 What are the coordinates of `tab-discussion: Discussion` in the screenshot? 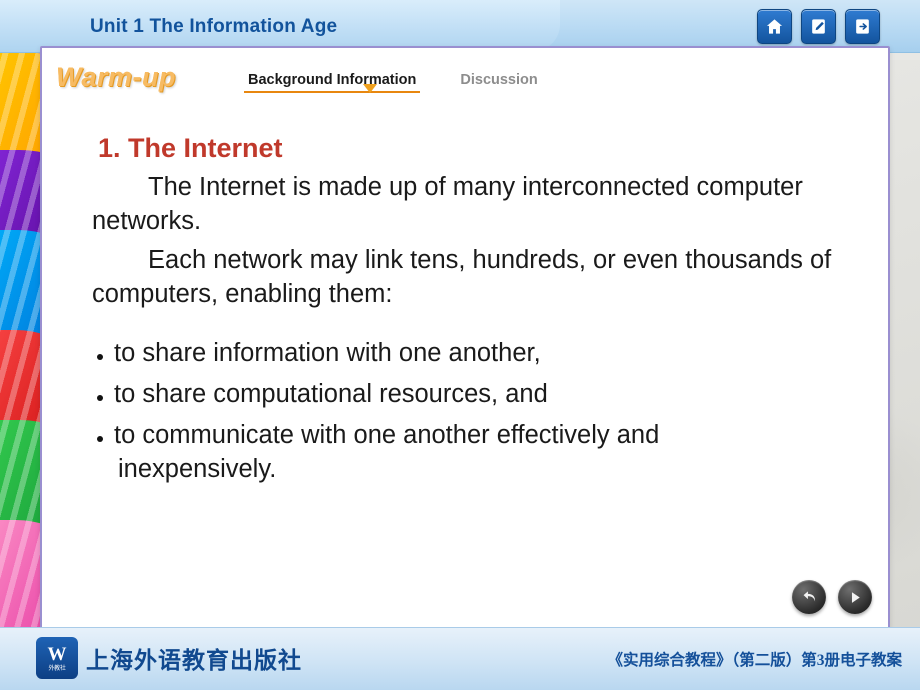 It's located at (498, 82).